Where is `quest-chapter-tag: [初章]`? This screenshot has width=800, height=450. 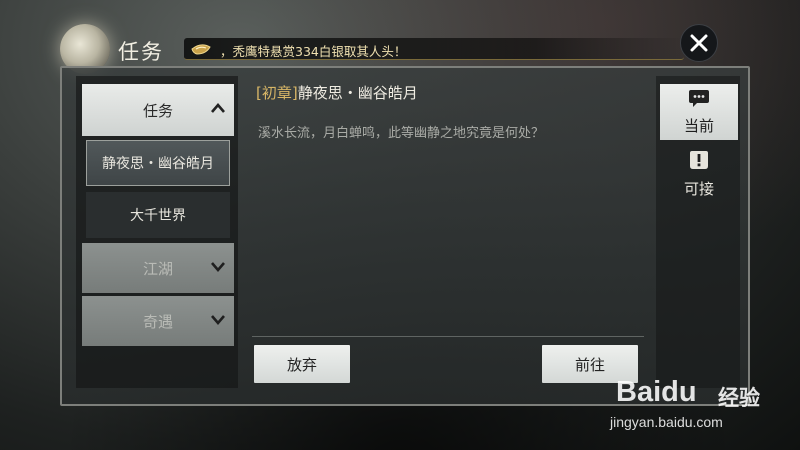 quest-chapter-tag: [初章] is located at coordinates (277, 93).